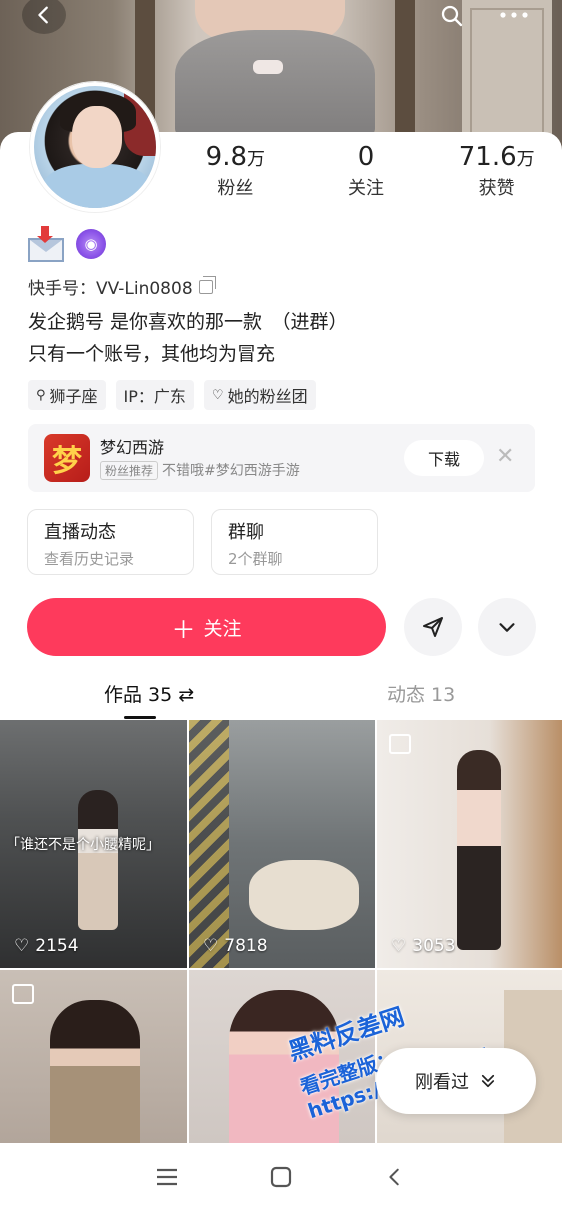  What do you see at coordinates (152, 354) in the screenshot?
I see `bio-line-2: 只有一个账号，其他均为冒充` at bounding box center [152, 354].